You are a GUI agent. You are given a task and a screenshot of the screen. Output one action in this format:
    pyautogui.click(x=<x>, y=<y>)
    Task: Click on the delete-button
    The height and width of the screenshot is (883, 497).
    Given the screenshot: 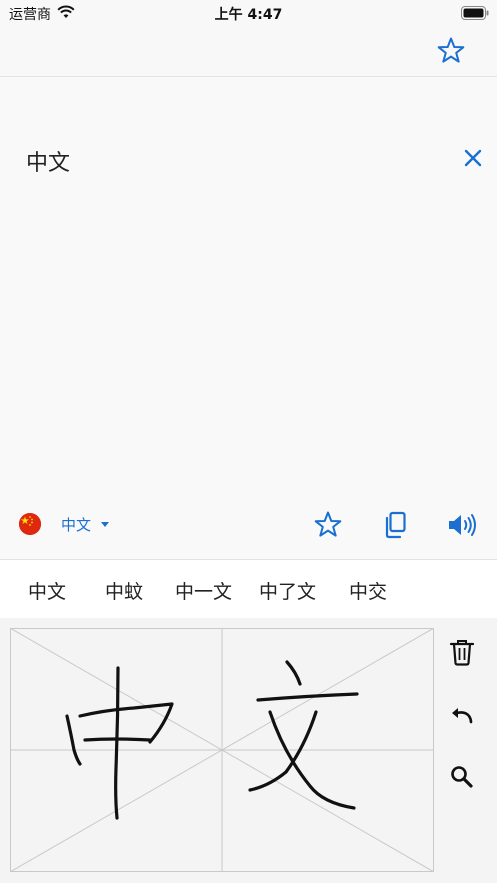 What is the action you would take?
    pyautogui.click(x=462, y=652)
    